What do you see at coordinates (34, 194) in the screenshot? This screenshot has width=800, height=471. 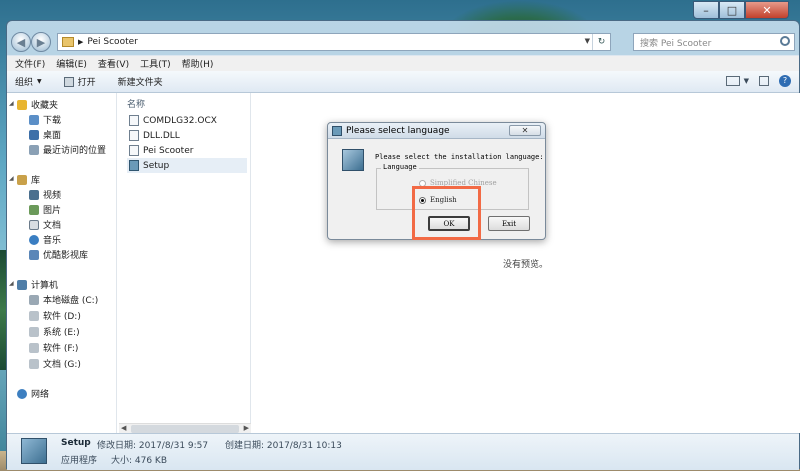 I see `video-icon` at bounding box center [34, 194].